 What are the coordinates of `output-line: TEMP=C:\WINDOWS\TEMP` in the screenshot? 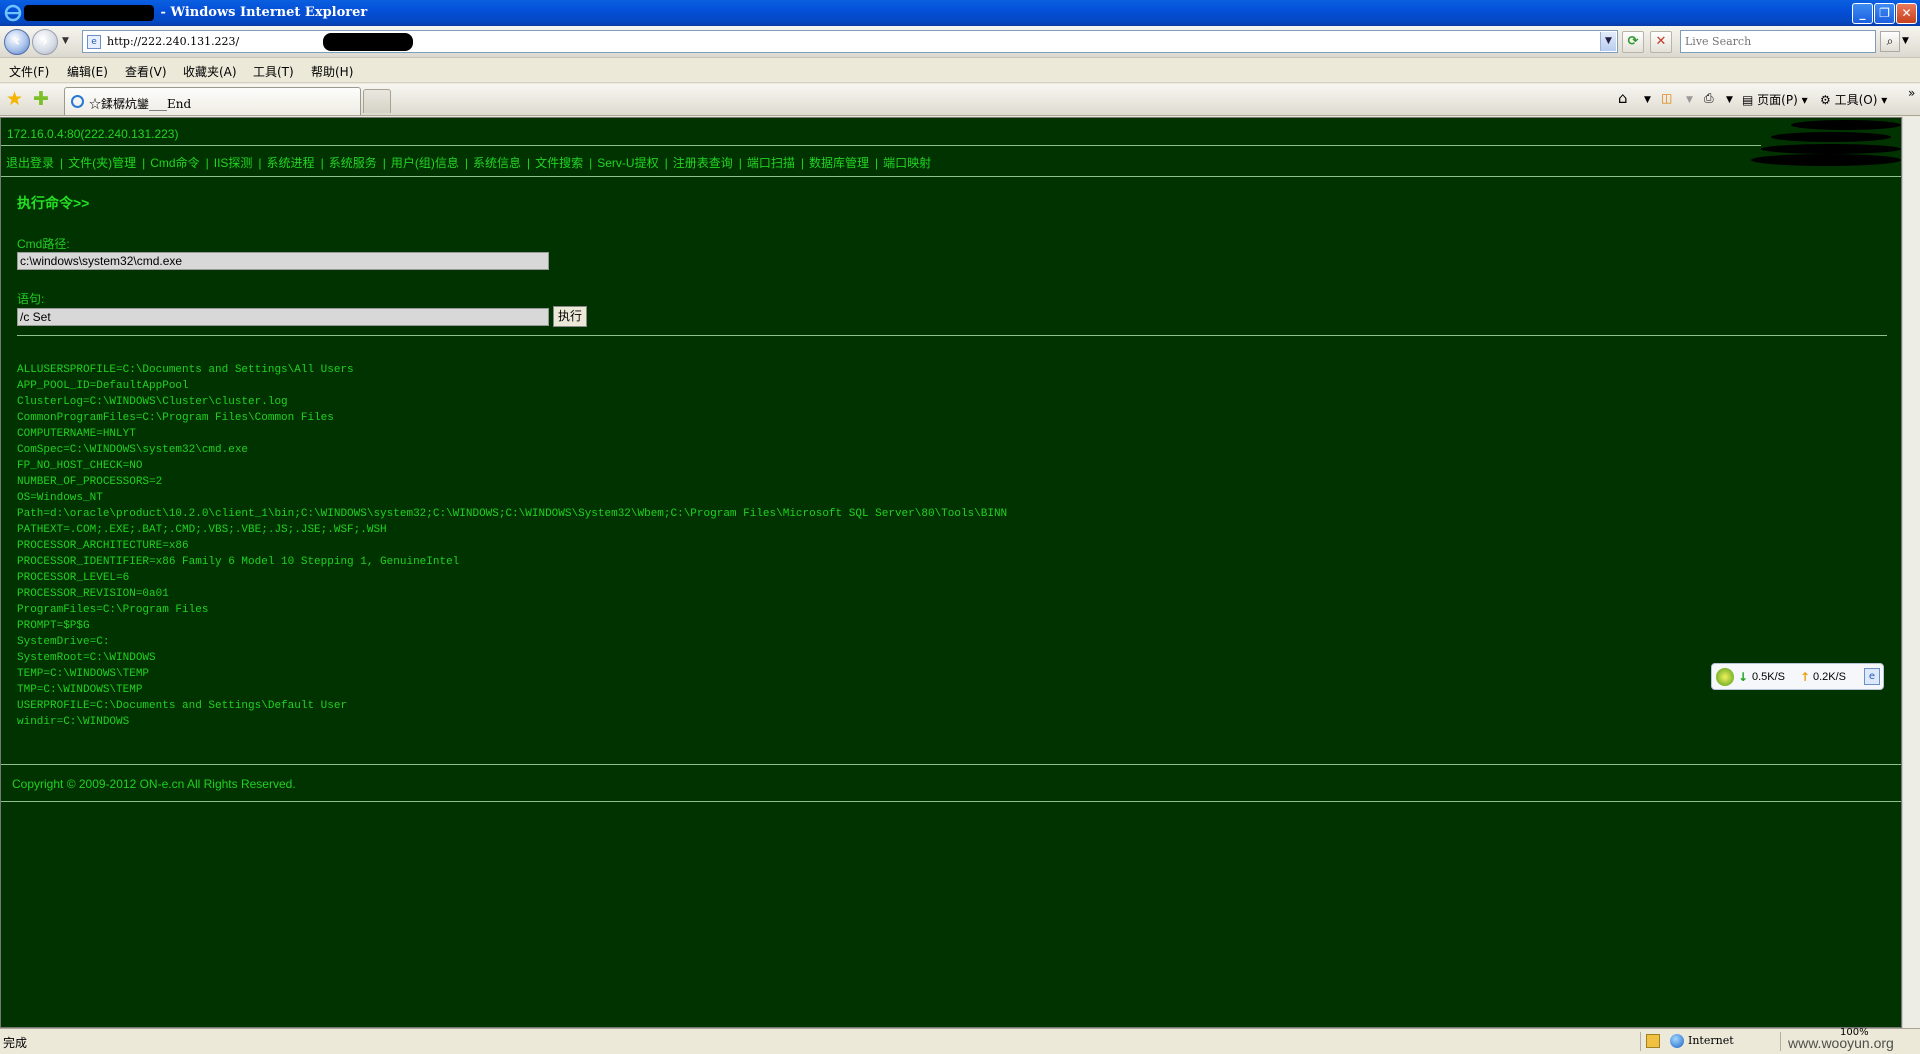 It's located at (83, 674).